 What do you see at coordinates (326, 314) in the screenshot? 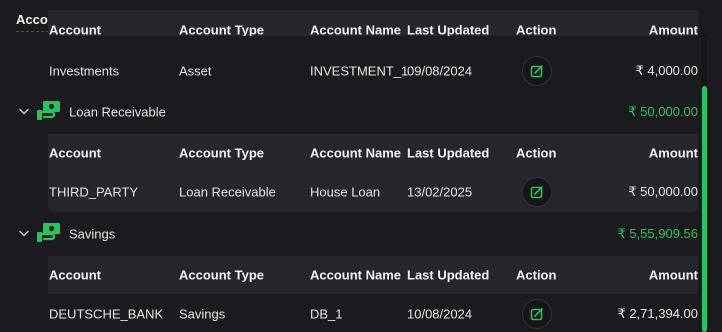
I see `cell-account-name: DB_1` at bounding box center [326, 314].